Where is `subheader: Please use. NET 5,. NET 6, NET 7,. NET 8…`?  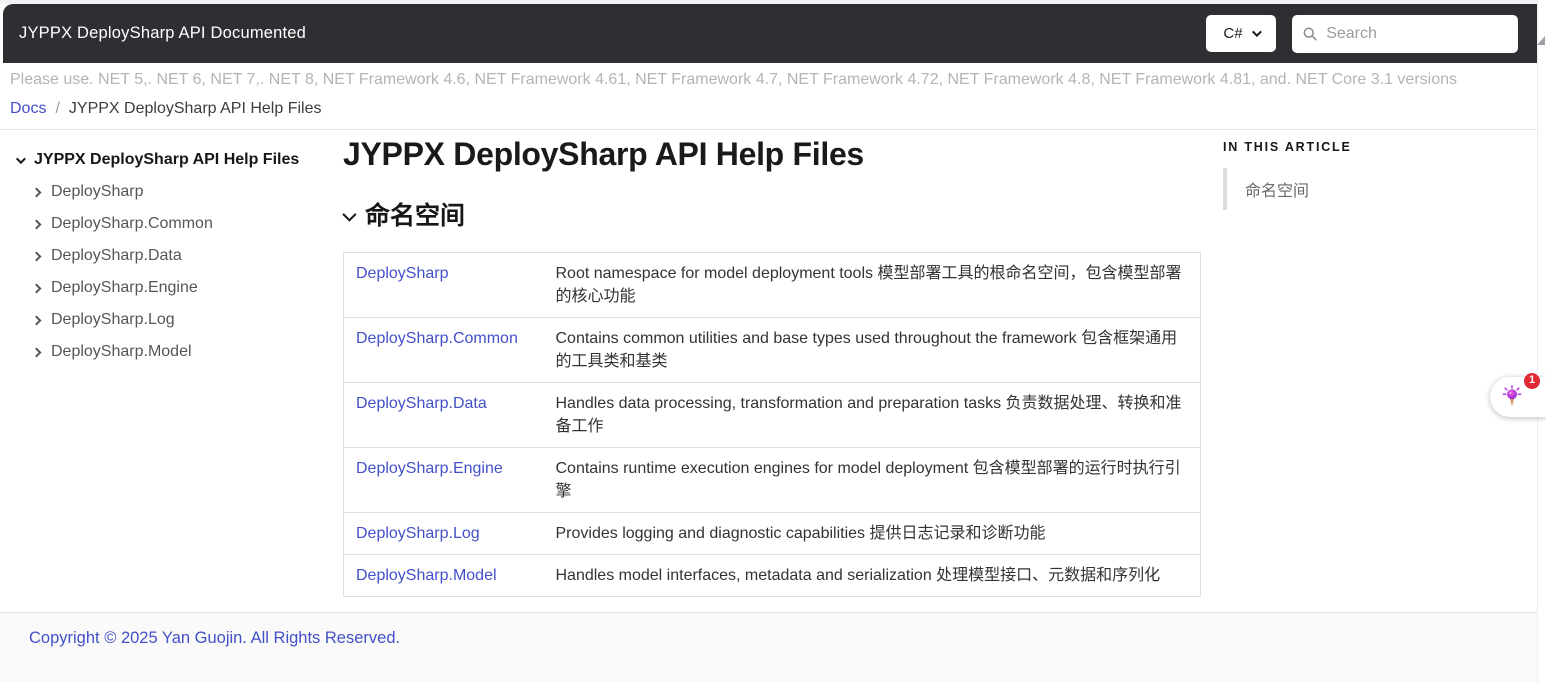
subheader: Please use. NET 5,. NET 6, NET 7,. NET 8… is located at coordinates (768, 96).